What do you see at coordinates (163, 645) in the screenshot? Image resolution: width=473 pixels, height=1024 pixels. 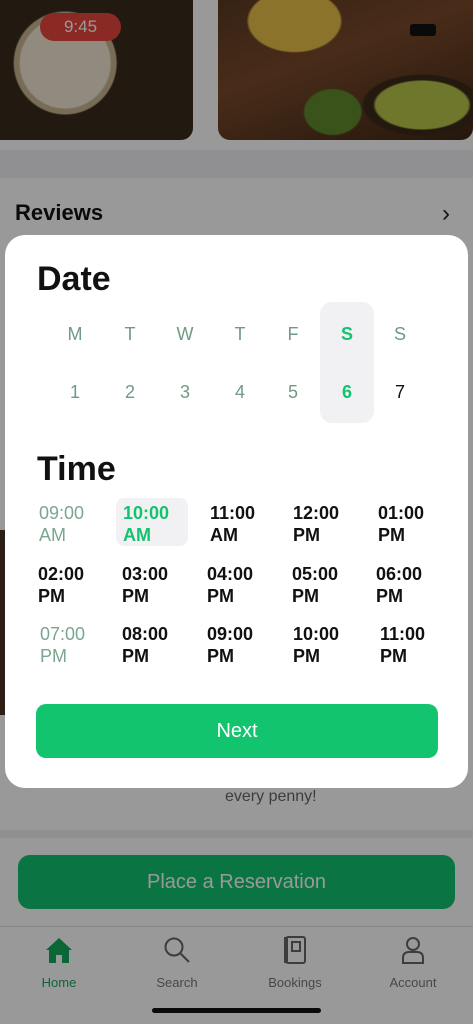 I see `time-slot: 08:00 PM` at bounding box center [163, 645].